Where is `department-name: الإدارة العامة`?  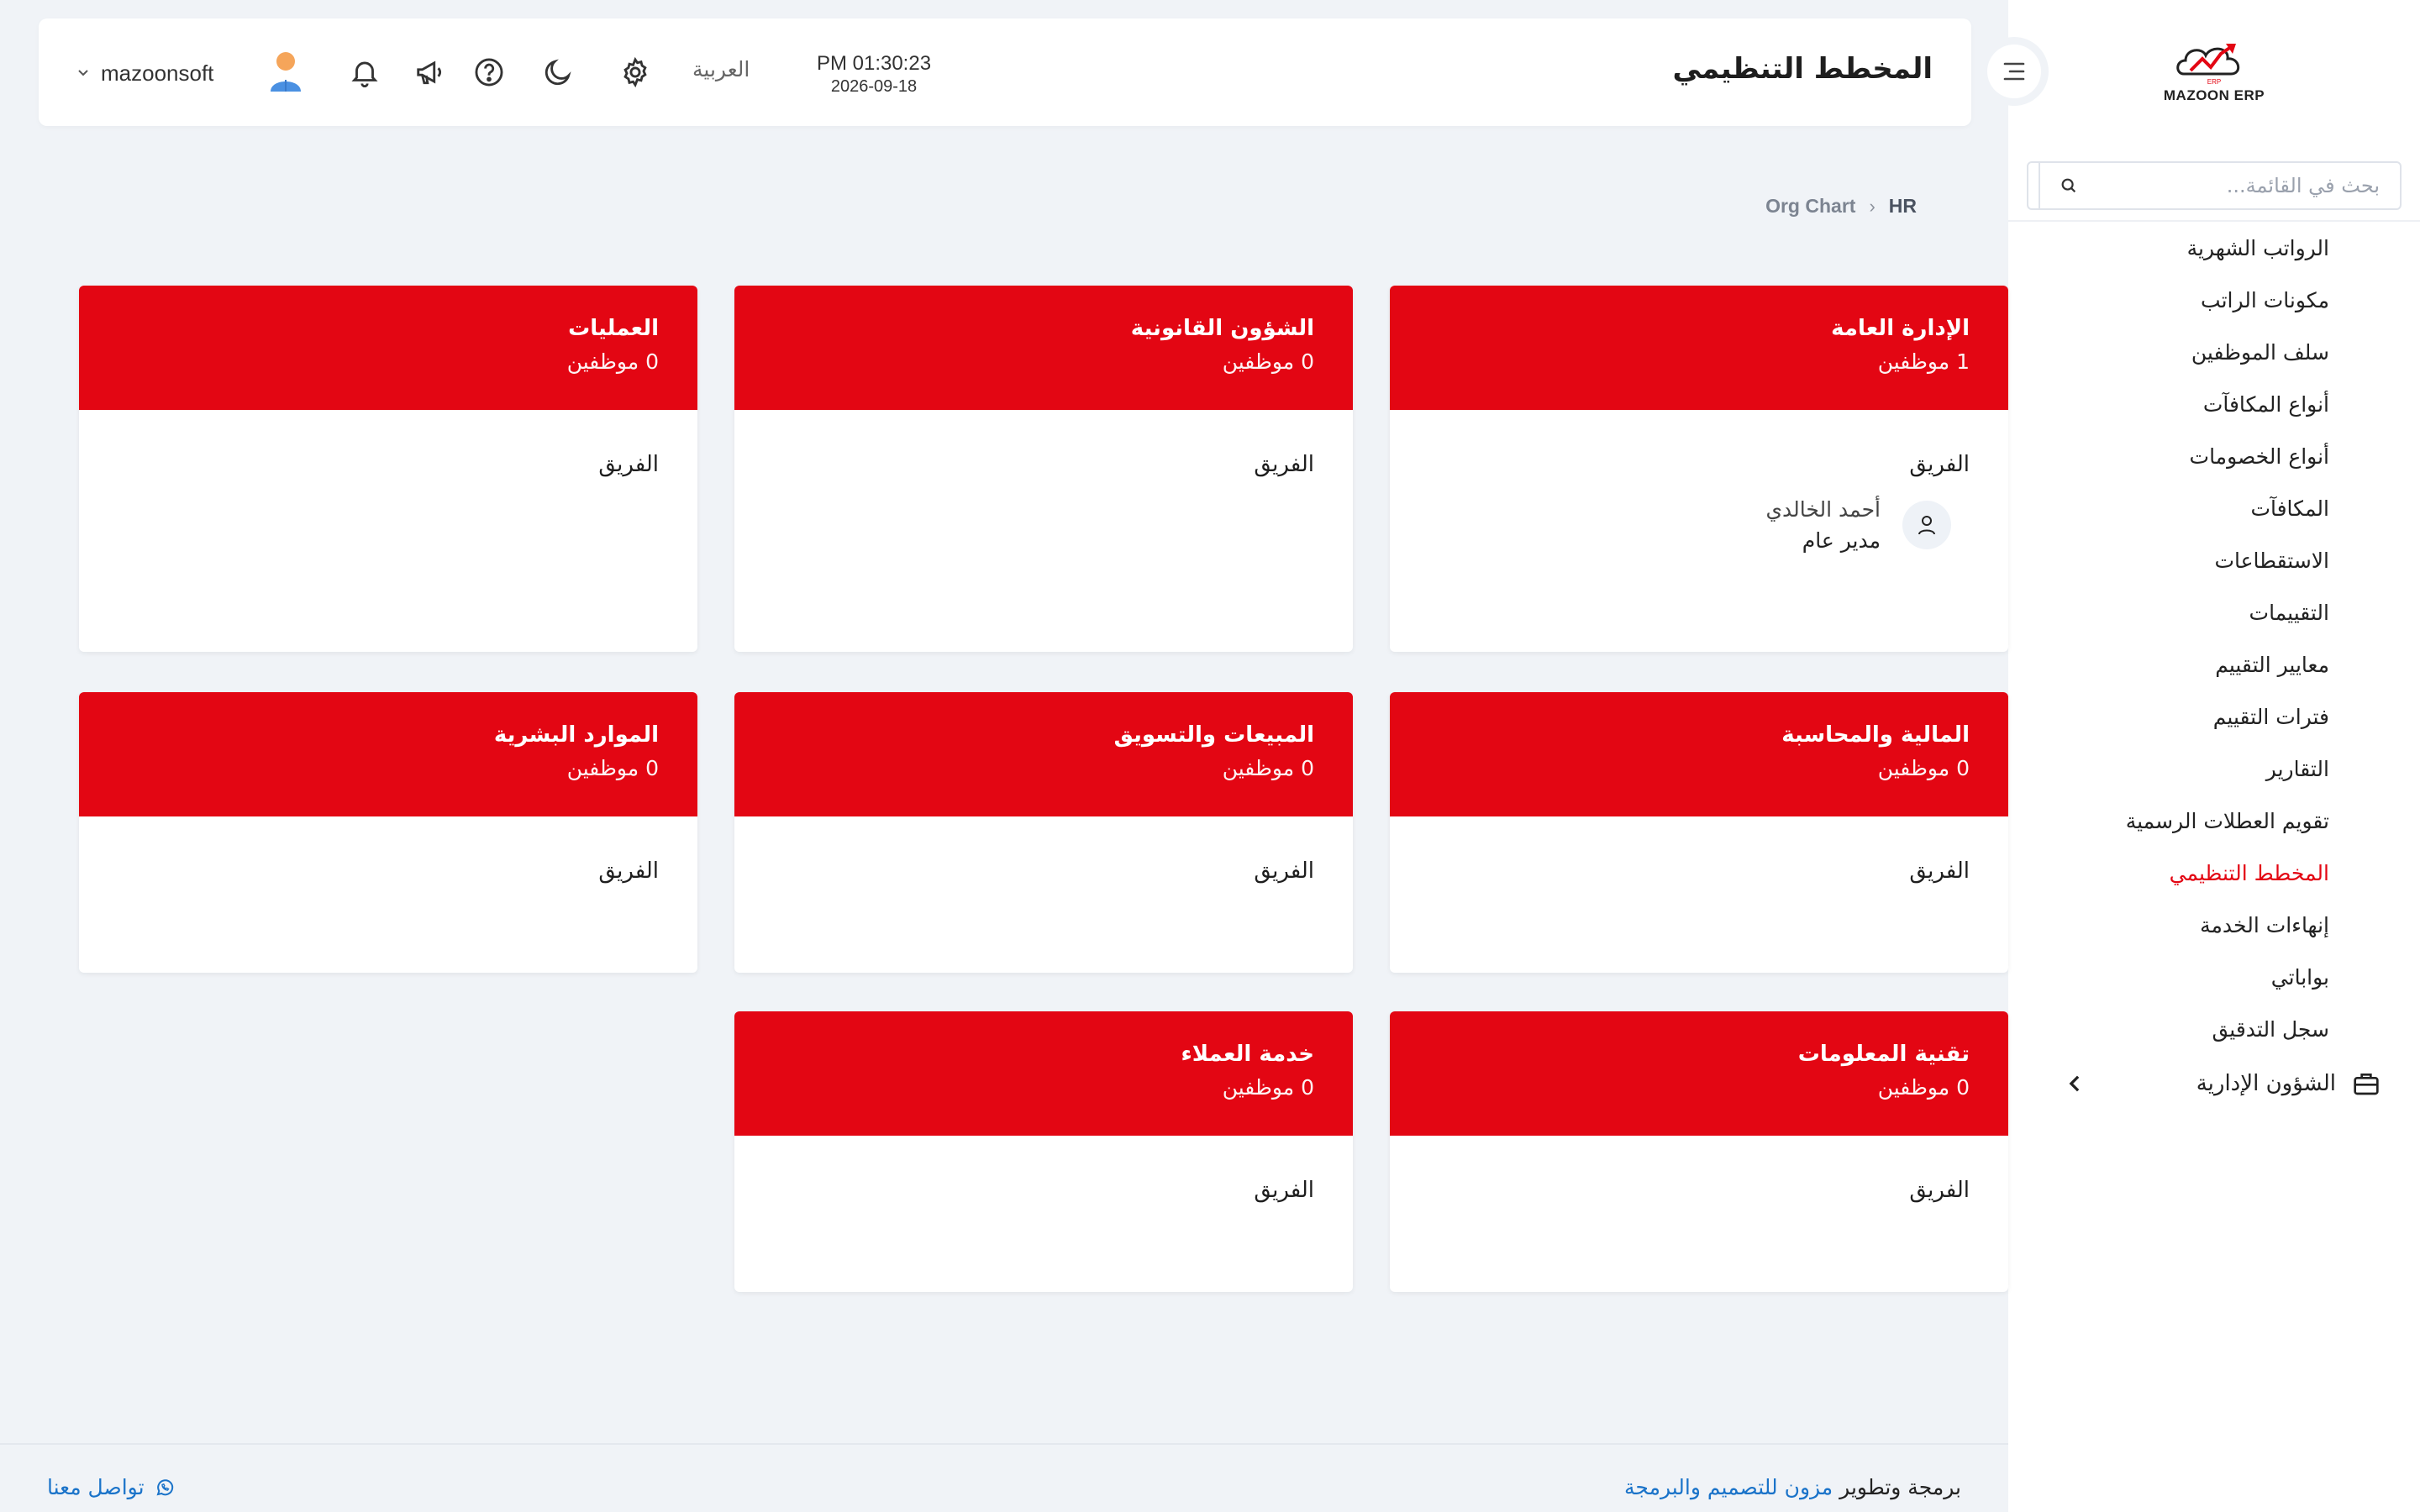 department-name: الإدارة العامة is located at coordinates (1901, 328).